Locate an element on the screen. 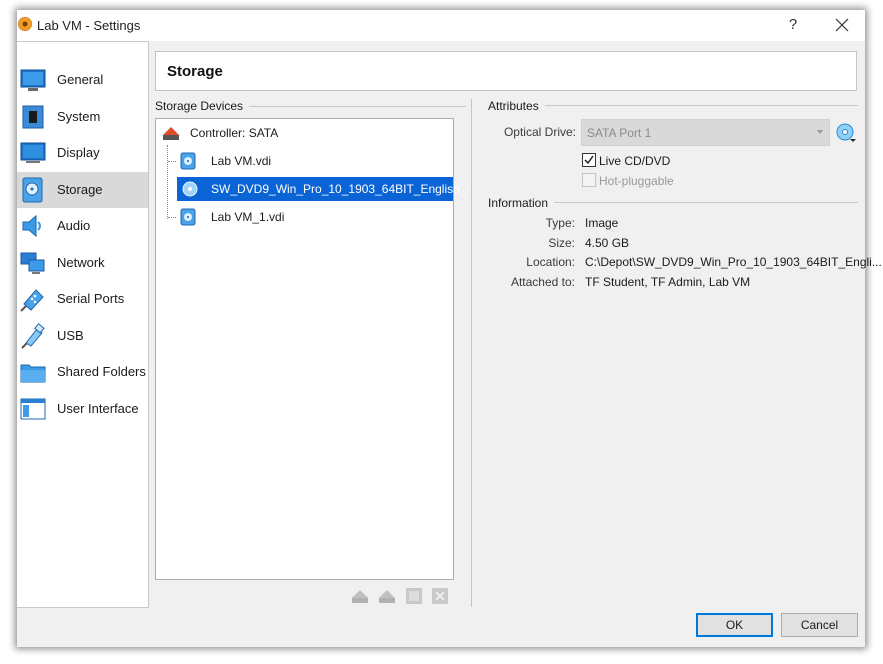 This screenshot has height=664, width=883. panel-divider is located at coordinates (471, 353).